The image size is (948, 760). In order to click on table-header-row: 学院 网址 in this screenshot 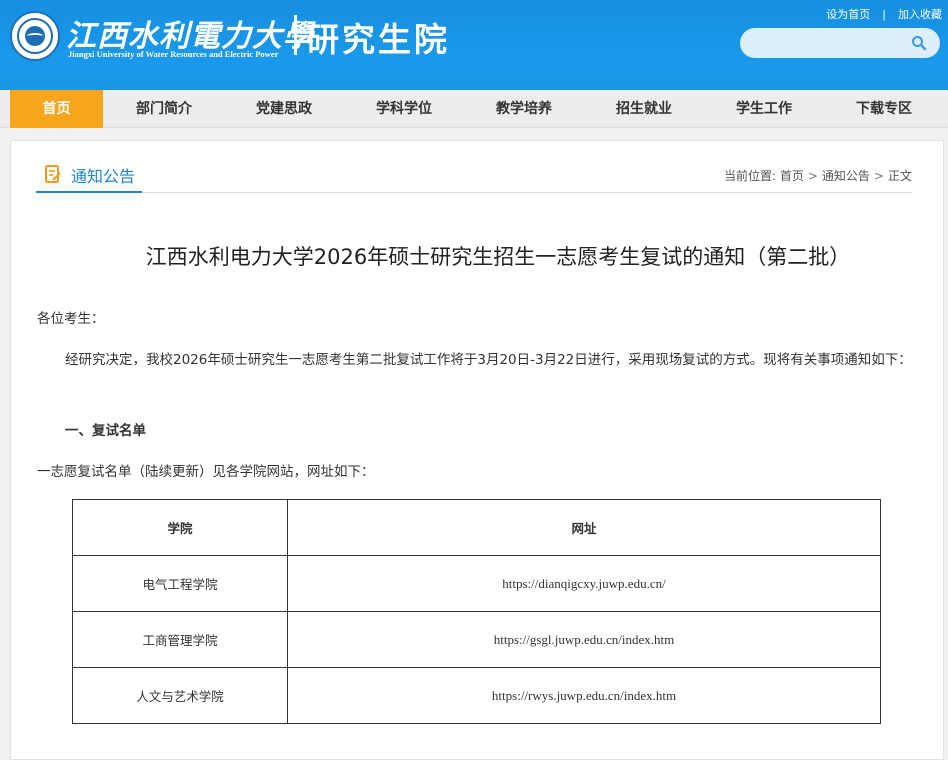, I will do `click(476, 527)`.